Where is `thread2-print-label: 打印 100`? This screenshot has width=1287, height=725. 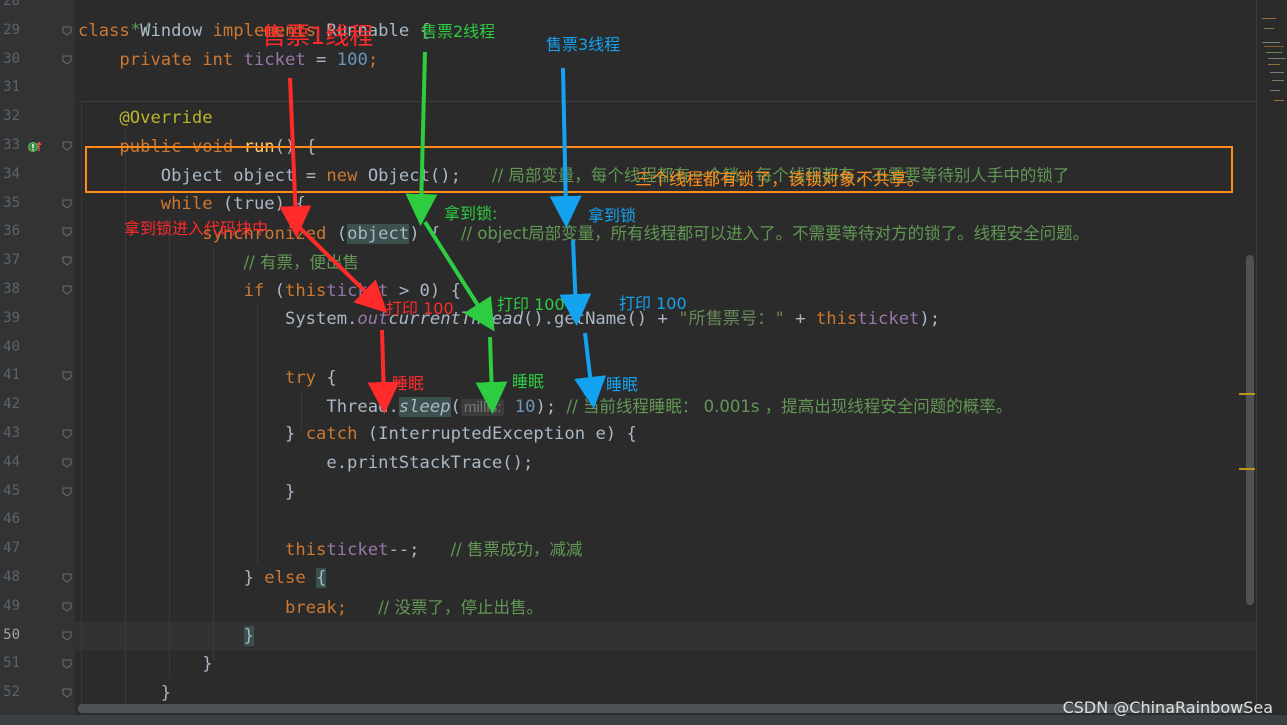
thread2-print-label: 打印 100 is located at coordinates (531, 304).